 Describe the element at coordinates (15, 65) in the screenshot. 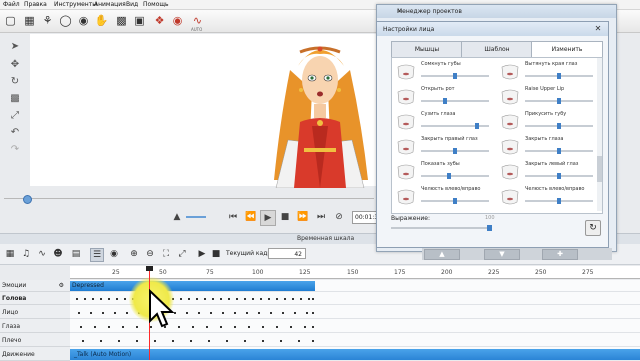

I see `move-icon: ✥` at that location.